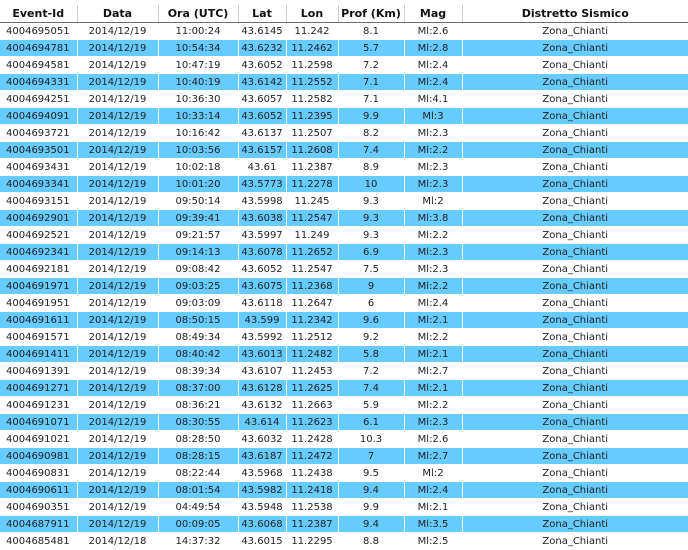  I want to click on cell-event-id: 4004692521, so click(38, 235).